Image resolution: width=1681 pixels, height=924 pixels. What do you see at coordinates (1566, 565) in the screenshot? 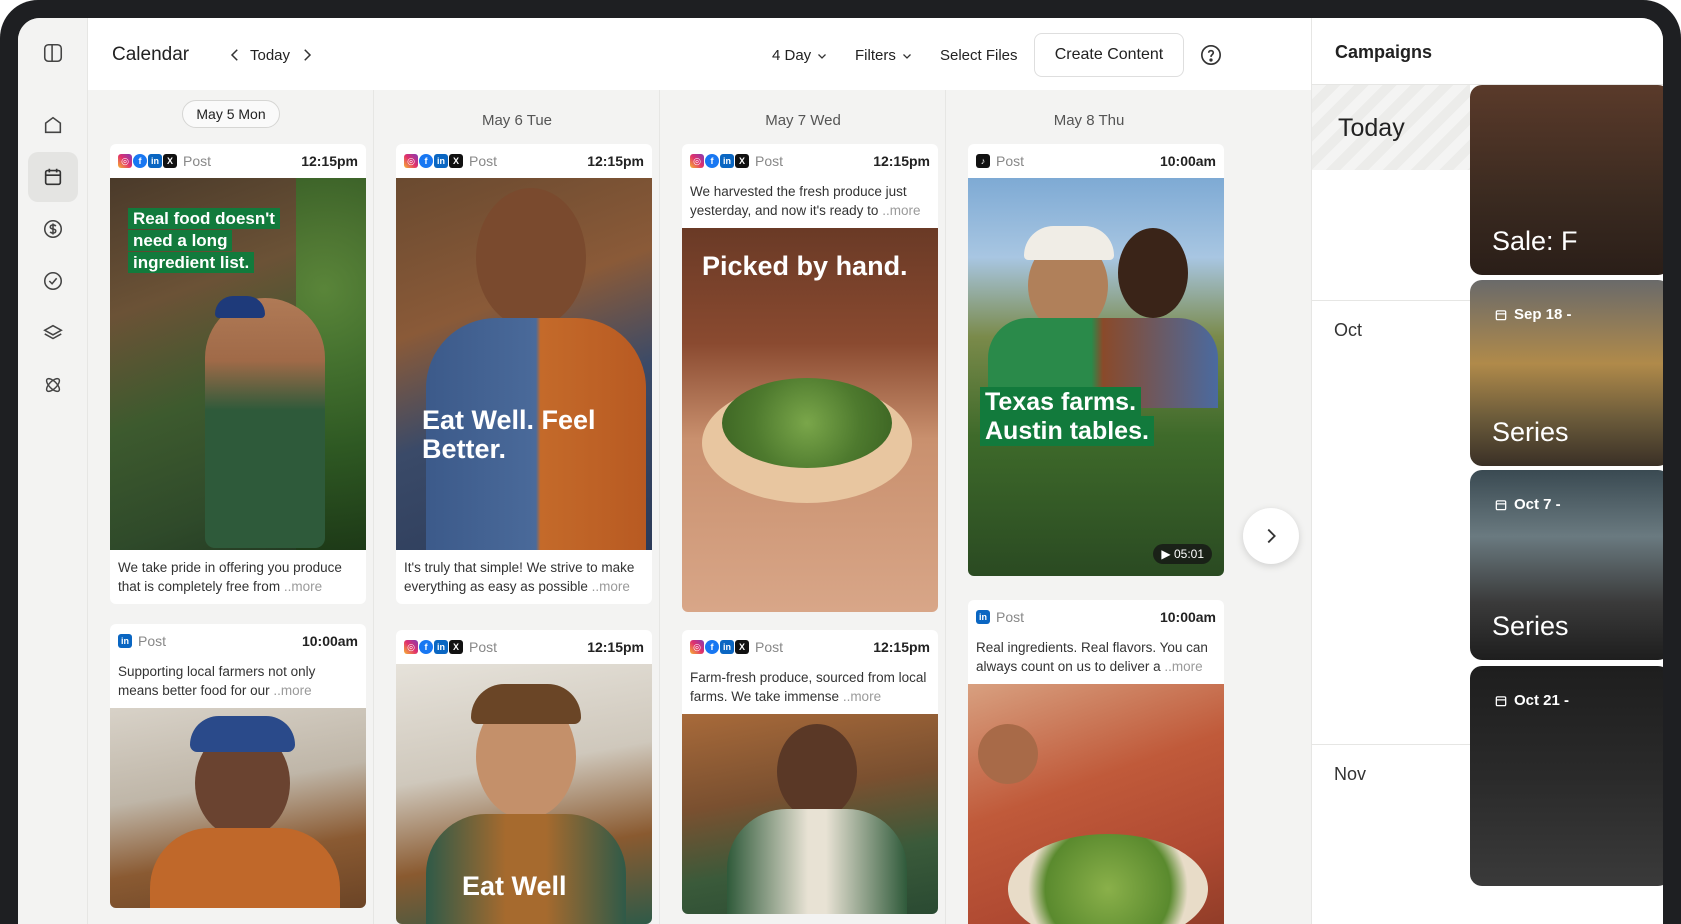
I see `campaign-card: Oct 7 - Series` at bounding box center [1566, 565].